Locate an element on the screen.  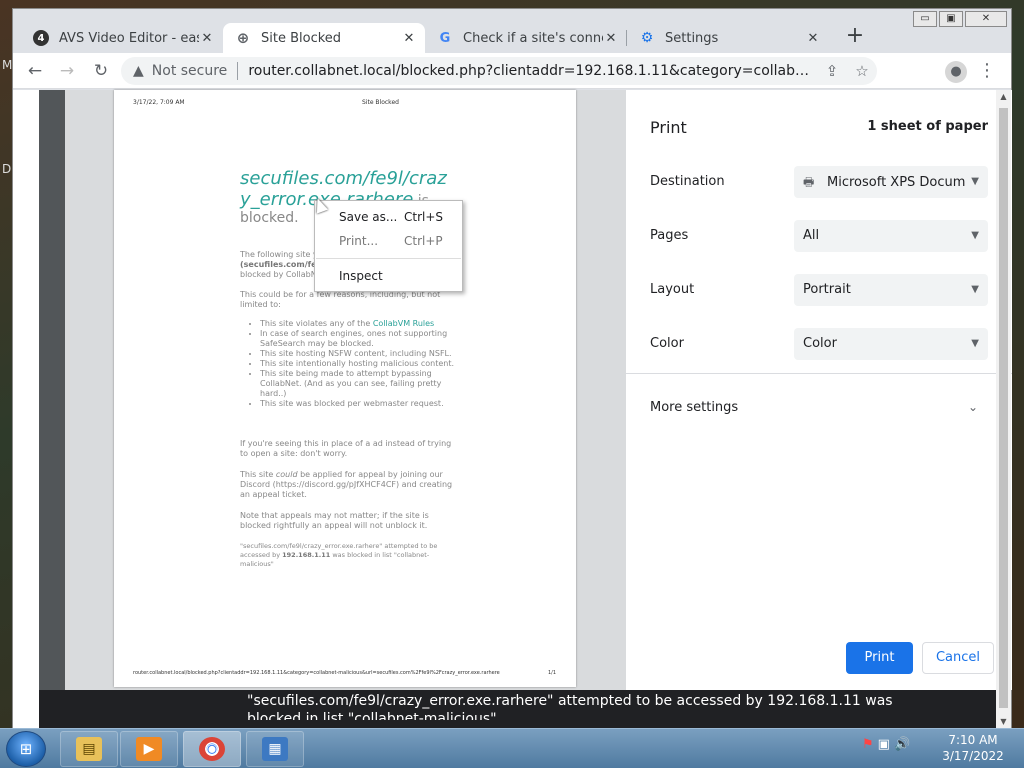
chevron-down-icon: ⌄ is located at coordinates (973, 407).